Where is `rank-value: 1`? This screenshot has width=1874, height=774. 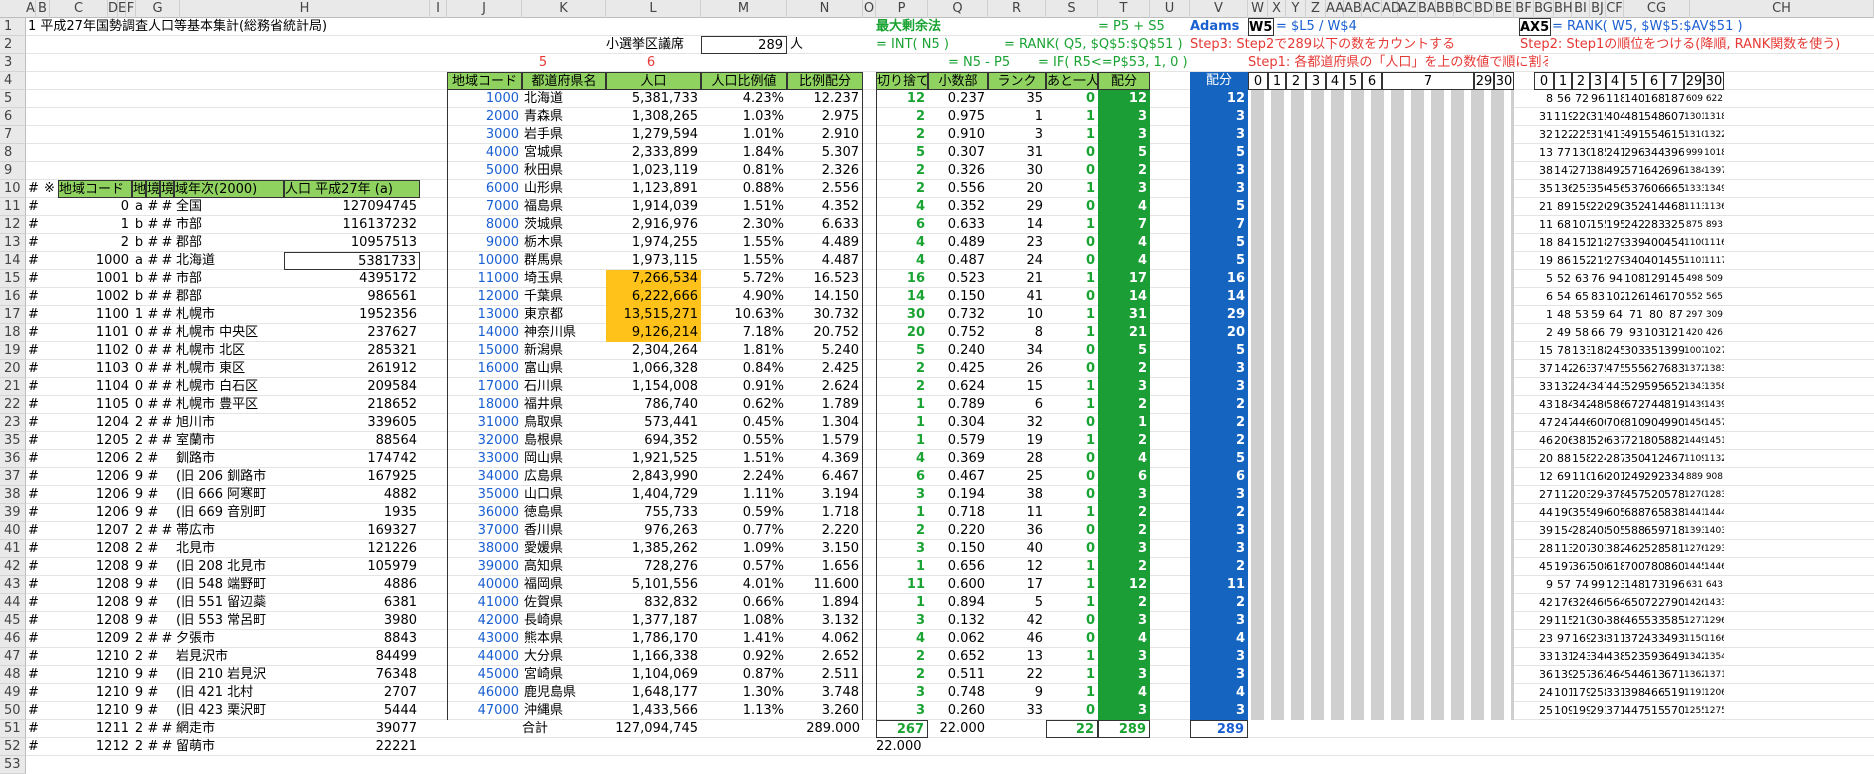
rank-value: 1 is located at coordinates (1017, 117).